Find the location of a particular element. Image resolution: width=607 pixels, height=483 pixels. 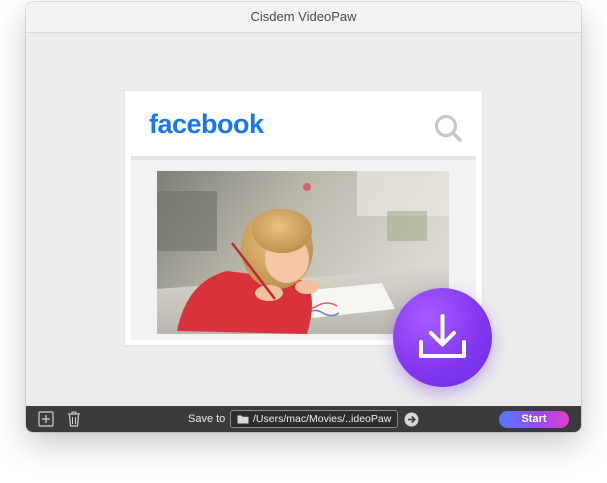

folder-icon is located at coordinates (243, 419).